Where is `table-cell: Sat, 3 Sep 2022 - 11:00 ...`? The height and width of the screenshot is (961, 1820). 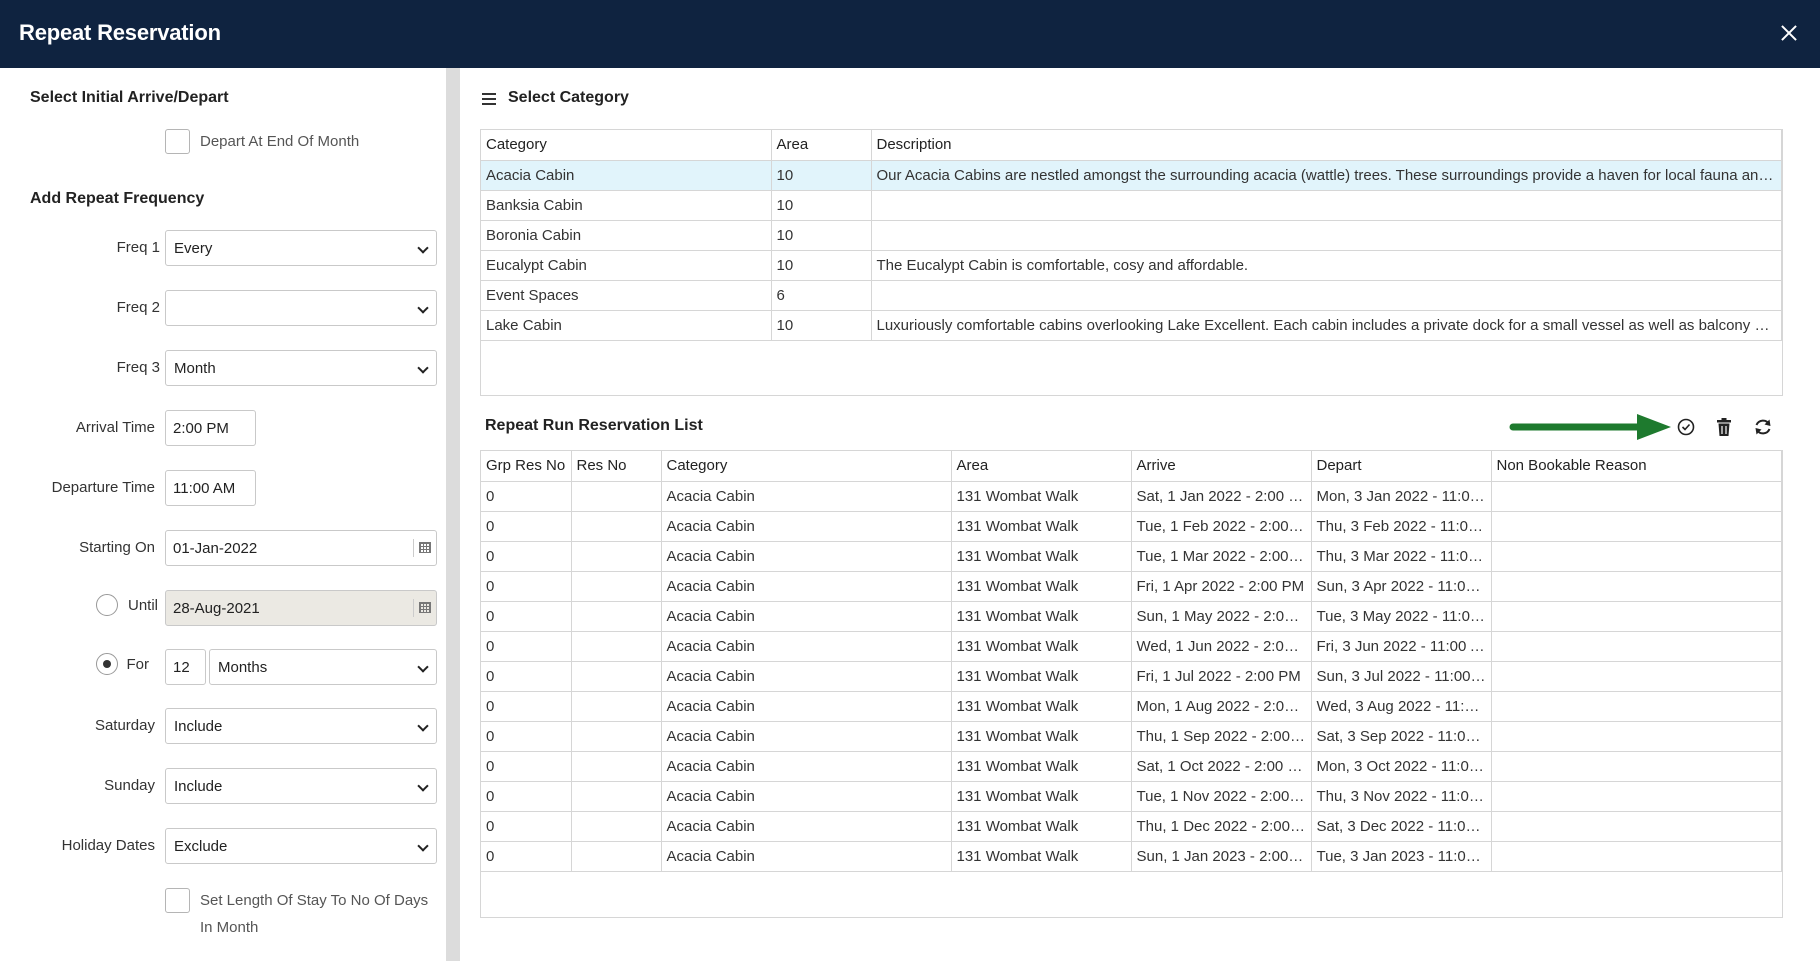
table-cell: Sat, 3 Sep 2022 - 11:00 ... is located at coordinates (1401, 736).